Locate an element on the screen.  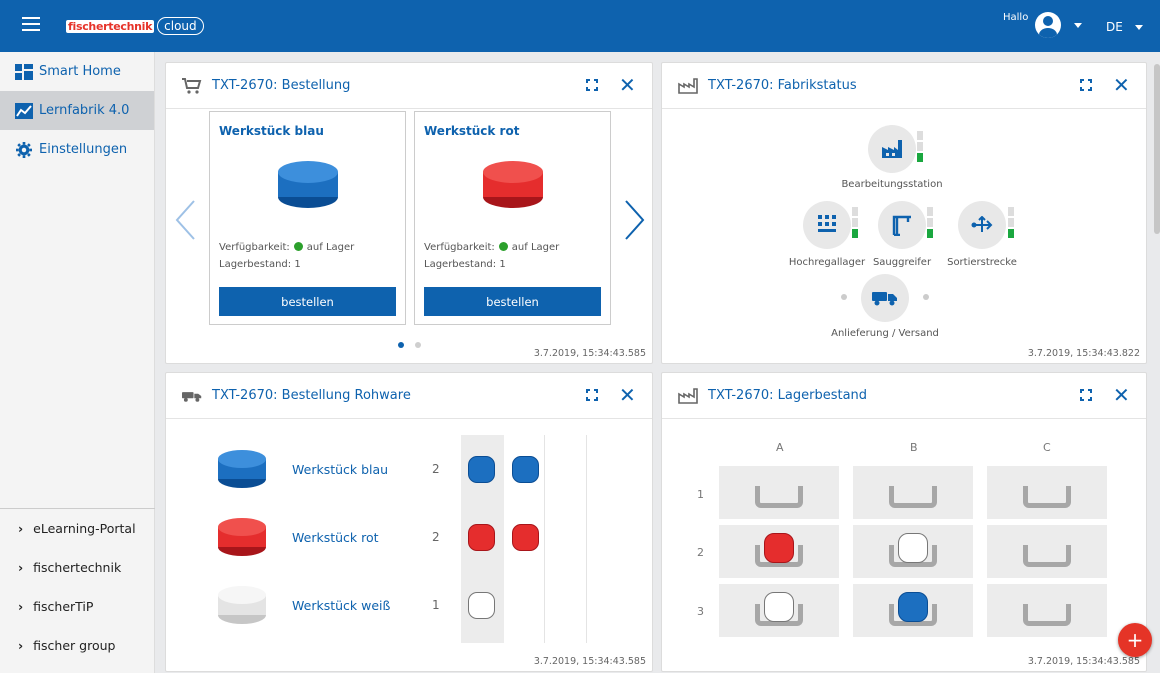
station-label: Anlieferung / Versand is located at coordinates (885, 333).